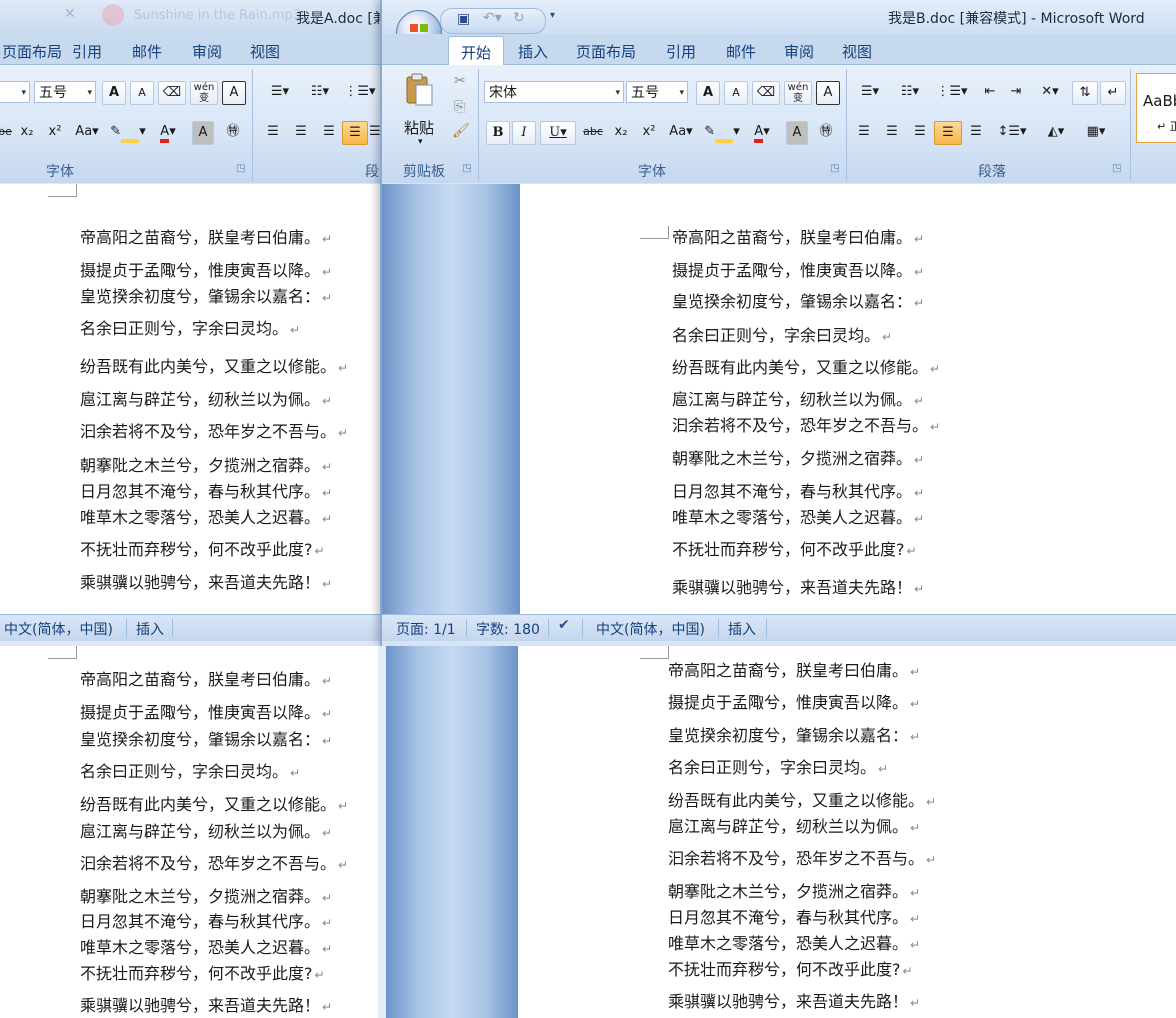 The width and height of the screenshot is (1176, 1018). I want to click on underline-button: U▾, so click(558, 133).